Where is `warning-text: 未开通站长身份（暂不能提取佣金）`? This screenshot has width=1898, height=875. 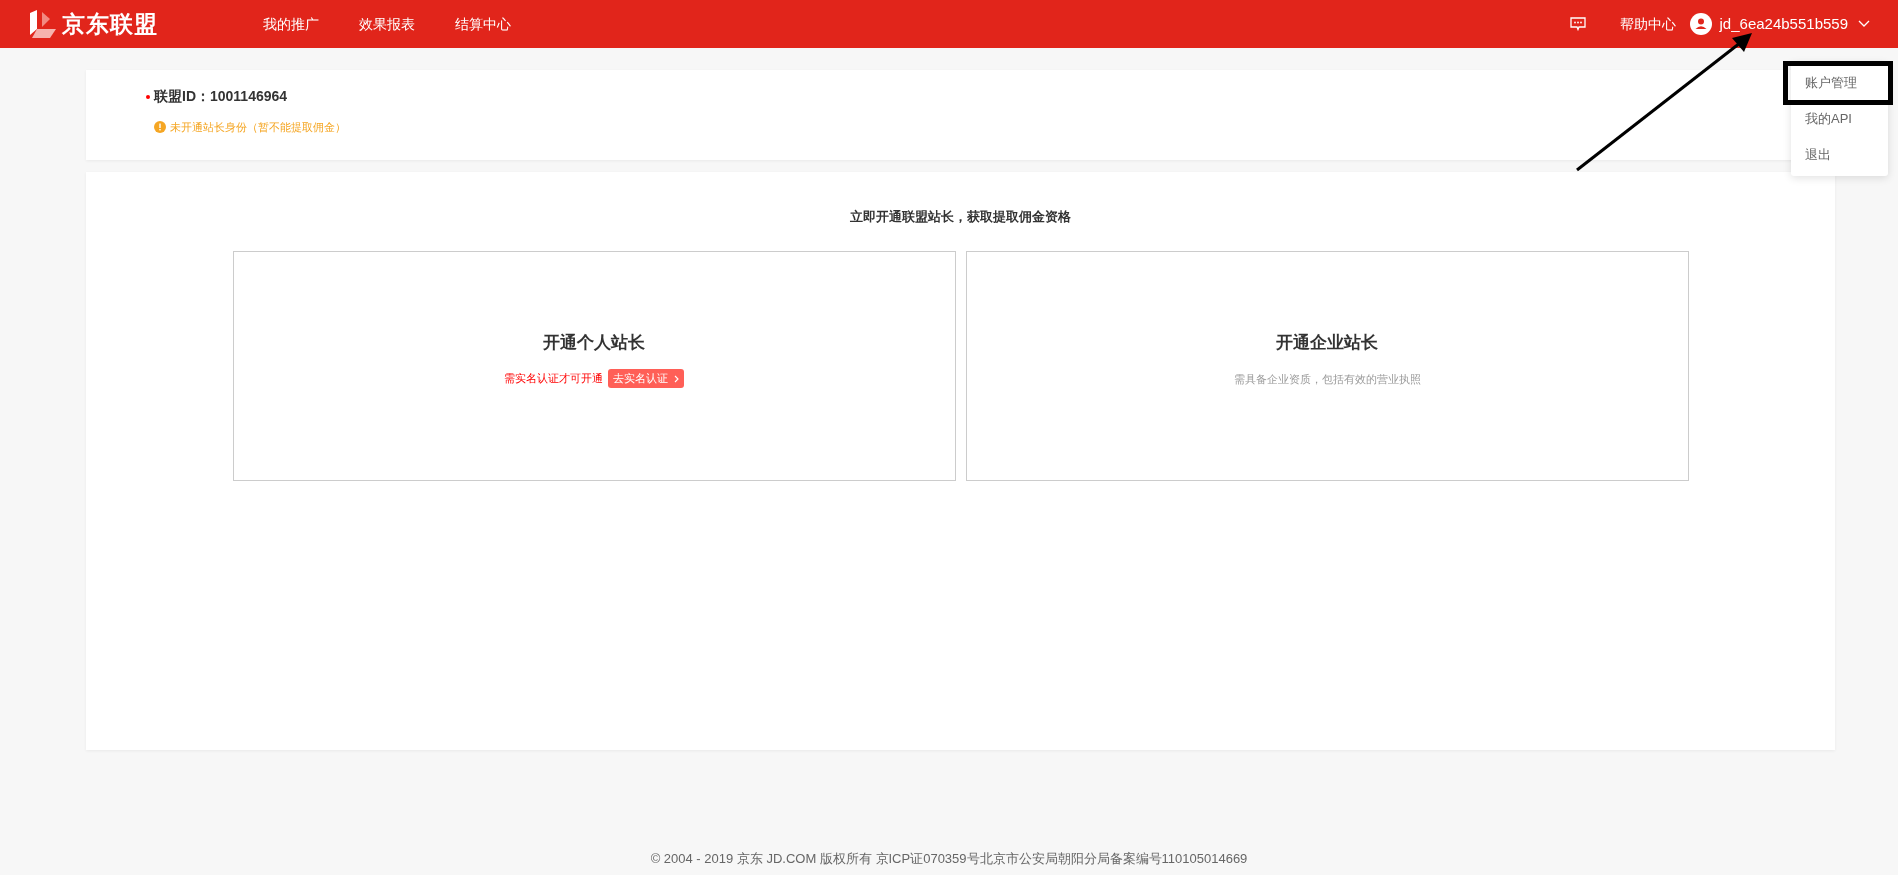 warning-text: 未开通站长身份（暂不能提取佣金） is located at coordinates (258, 127).